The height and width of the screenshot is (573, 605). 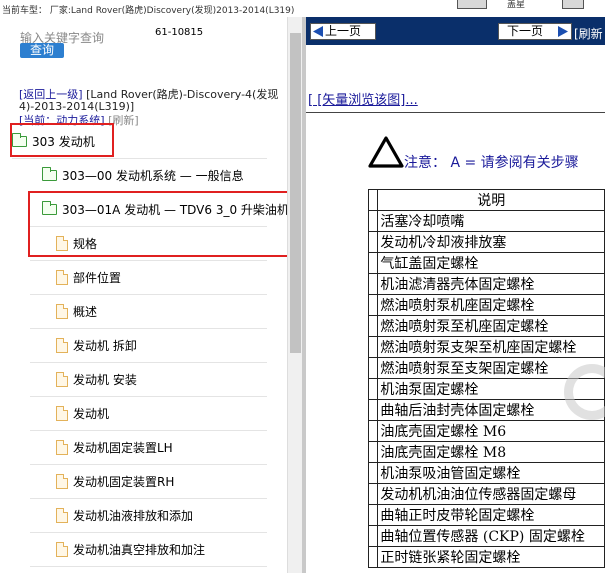 What do you see at coordinates (133, 515) in the screenshot?
I see `tree-item-label: 发动机油液排放和添加` at bounding box center [133, 515].